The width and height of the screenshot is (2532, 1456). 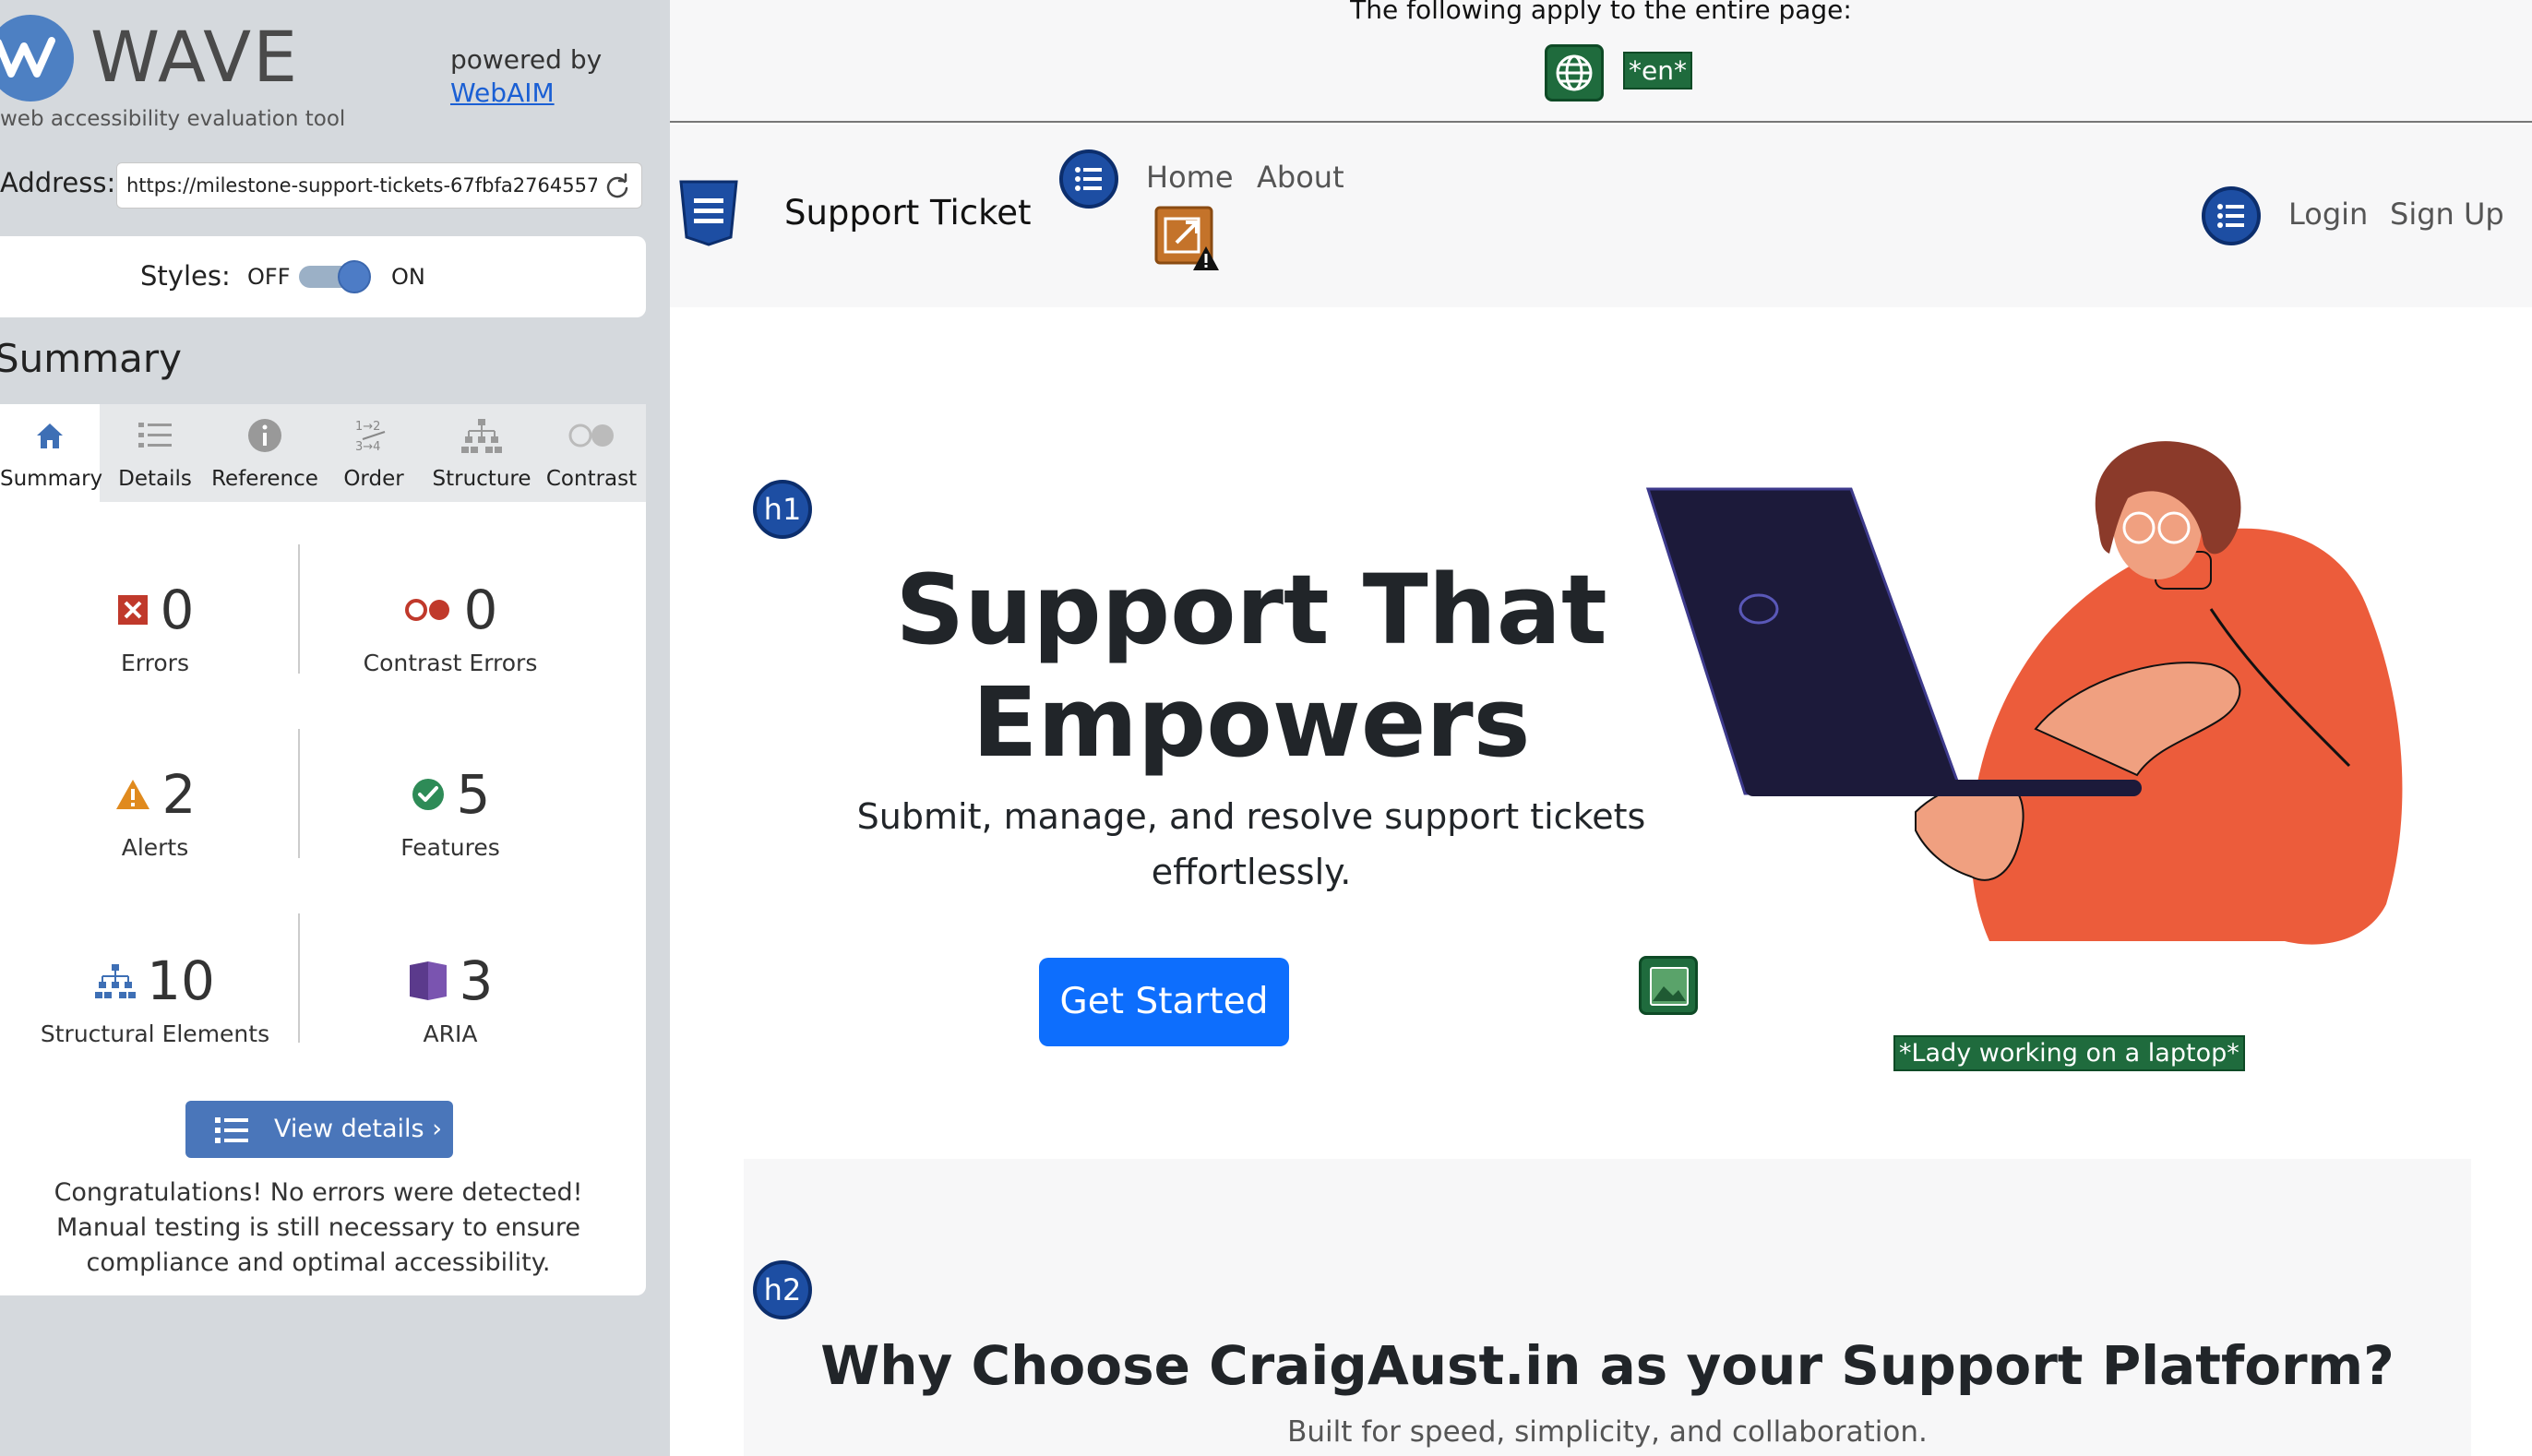 I want to click on hero-title: Support That Empowers, so click(x=1251, y=666).